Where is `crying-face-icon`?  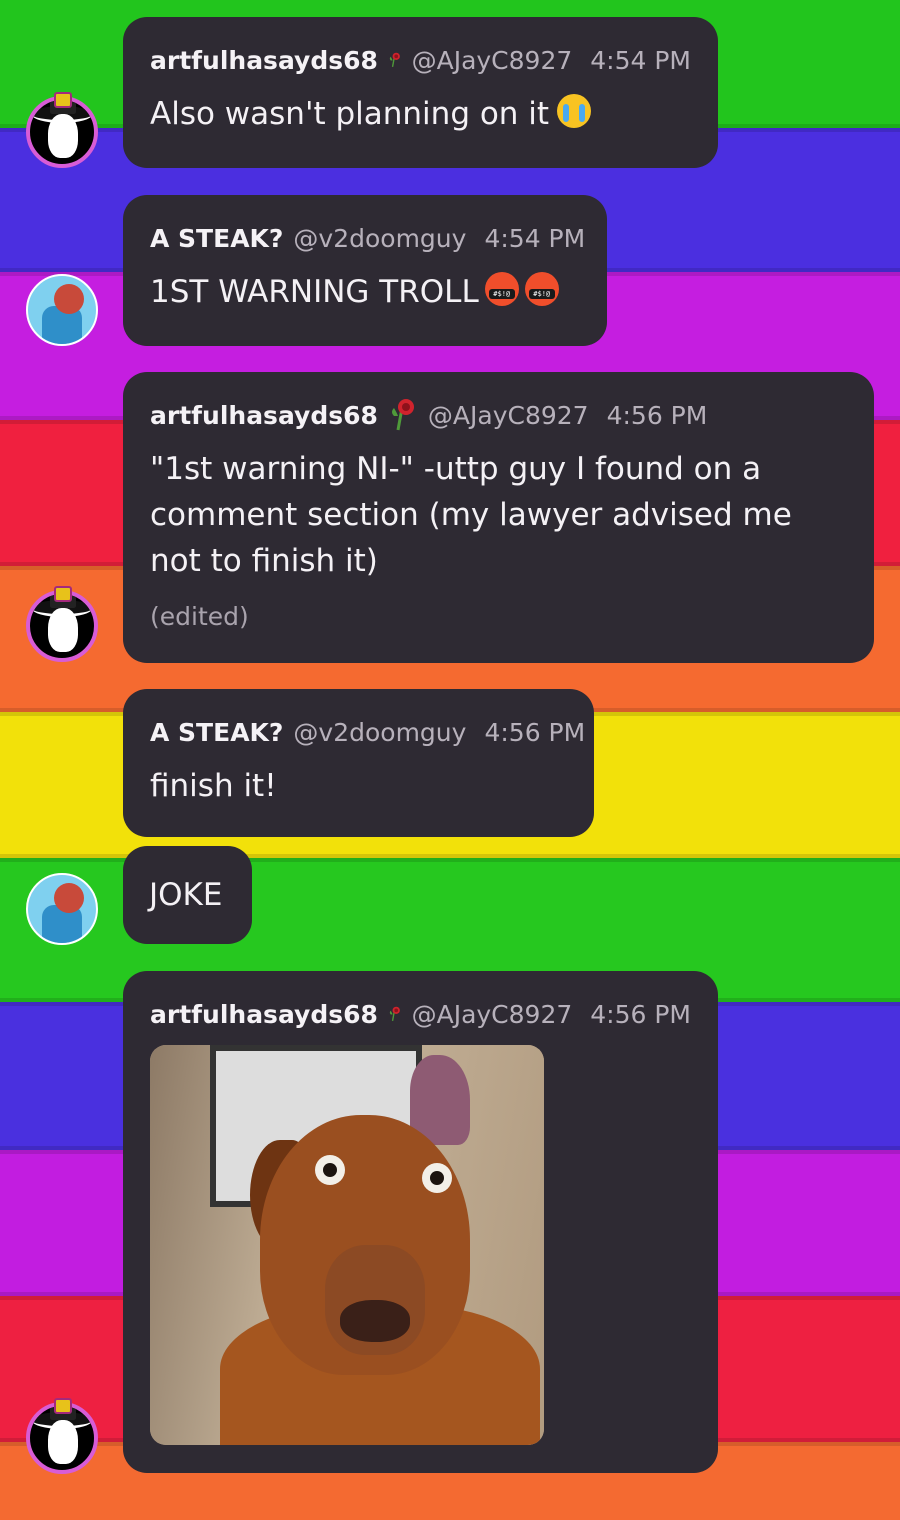
crying-face-icon is located at coordinates (574, 111).